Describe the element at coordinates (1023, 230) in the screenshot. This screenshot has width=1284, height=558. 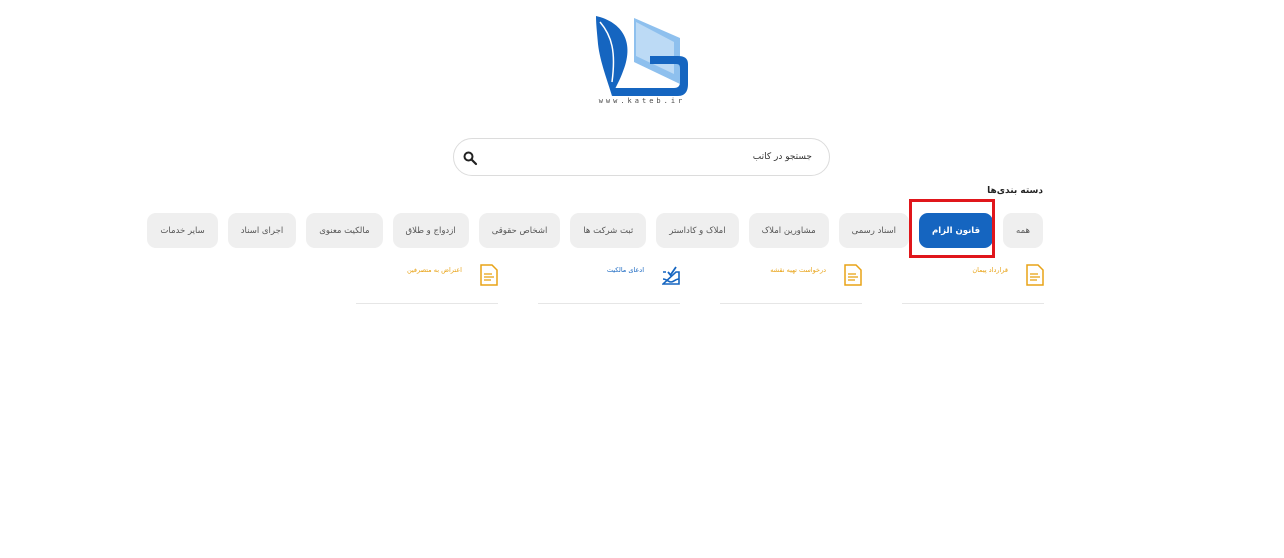
I see `category-chip-all: همه` at that location.